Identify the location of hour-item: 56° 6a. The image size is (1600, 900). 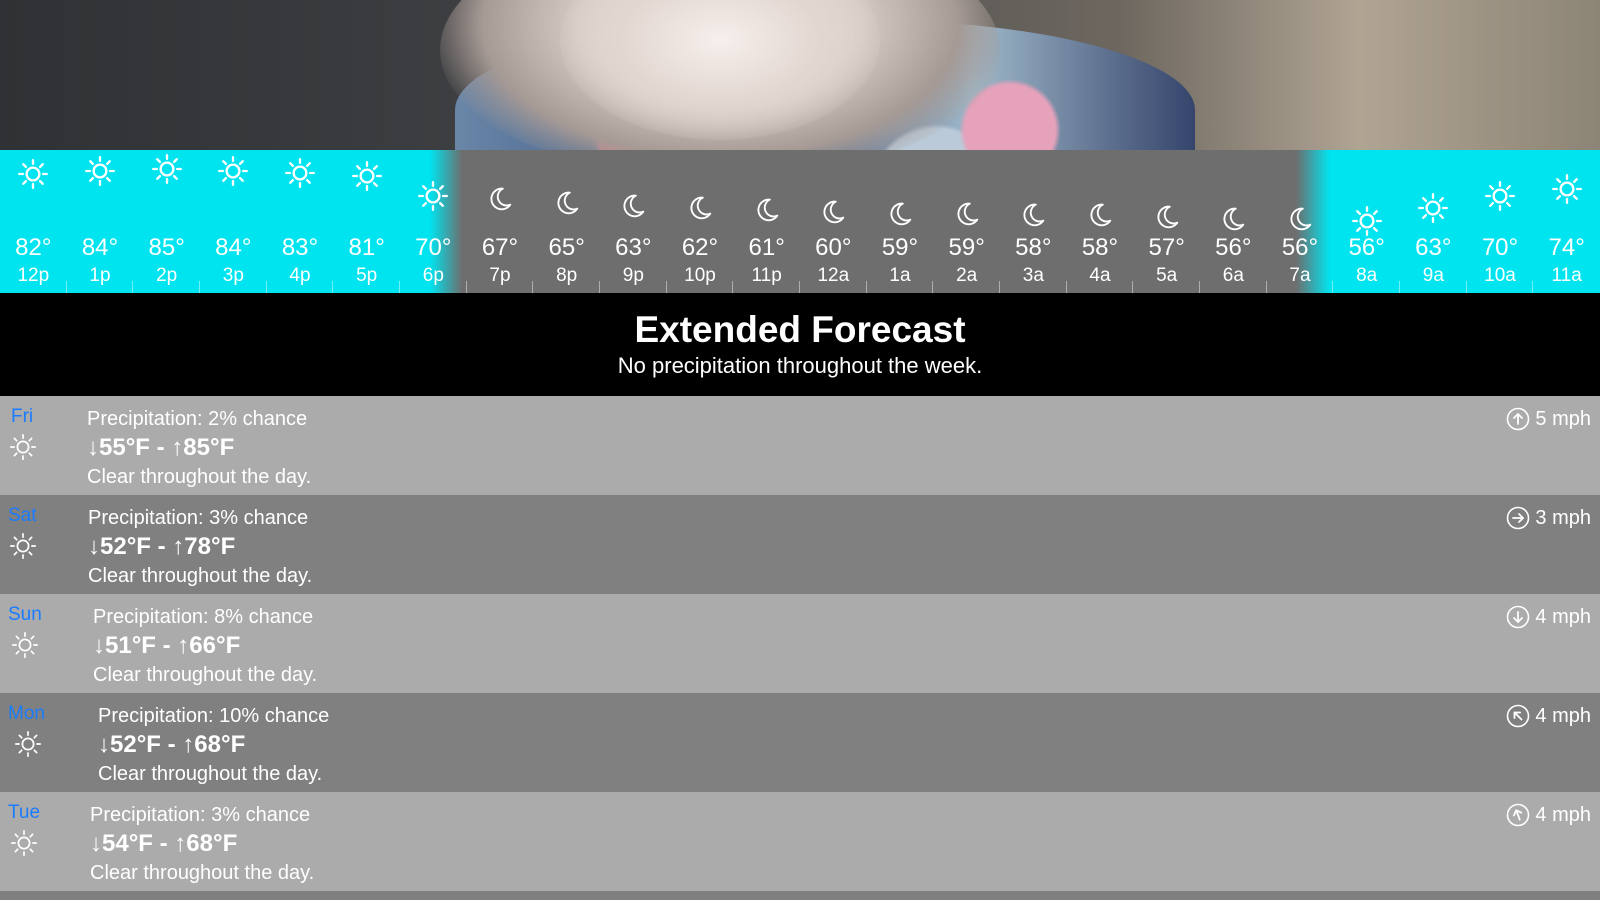
(1233, 221).